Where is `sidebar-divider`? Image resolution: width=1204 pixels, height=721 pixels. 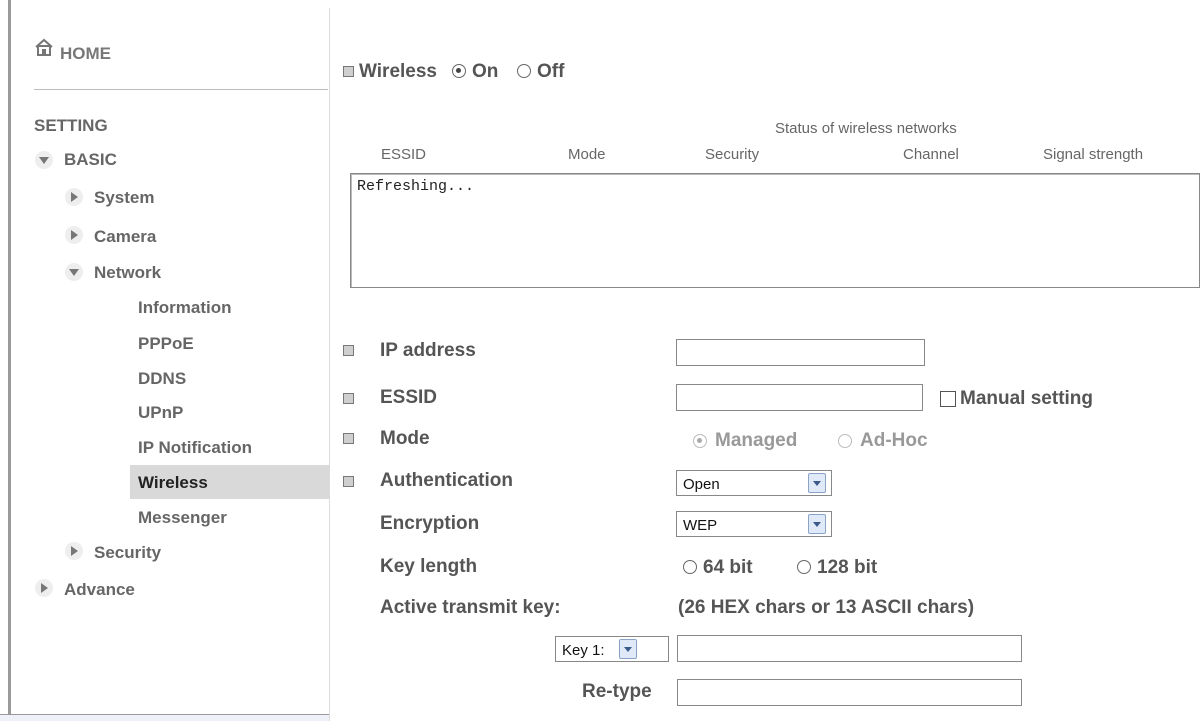
sidebar-divider is located at coordinates (329, 364).